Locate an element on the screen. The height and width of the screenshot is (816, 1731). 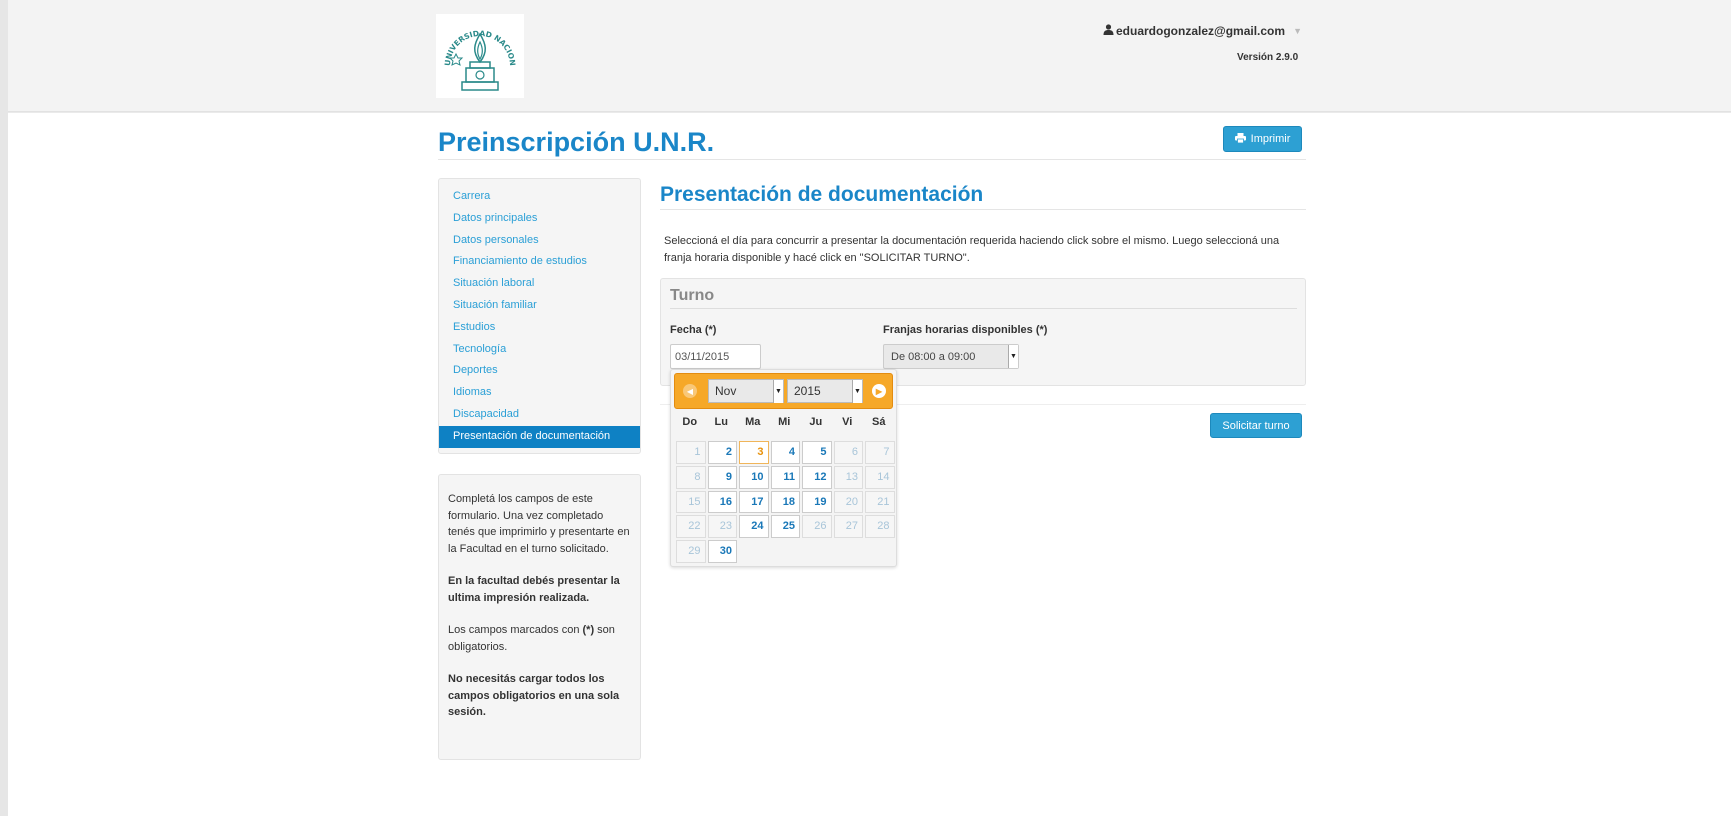
weekday-label: Do is located at coordinates (690, 422).